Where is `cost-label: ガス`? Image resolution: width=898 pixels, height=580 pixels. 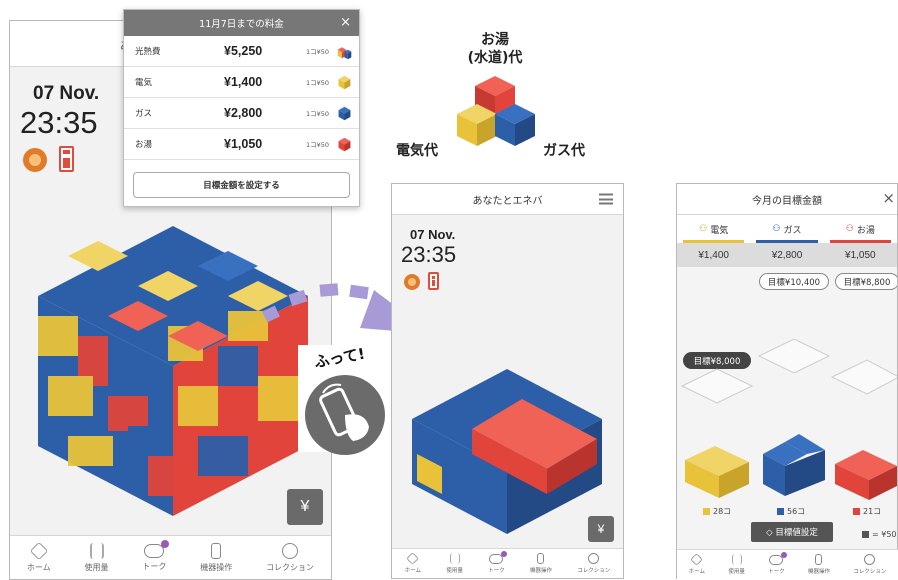
cost-label: ガス is located at coordinates (144, 114).